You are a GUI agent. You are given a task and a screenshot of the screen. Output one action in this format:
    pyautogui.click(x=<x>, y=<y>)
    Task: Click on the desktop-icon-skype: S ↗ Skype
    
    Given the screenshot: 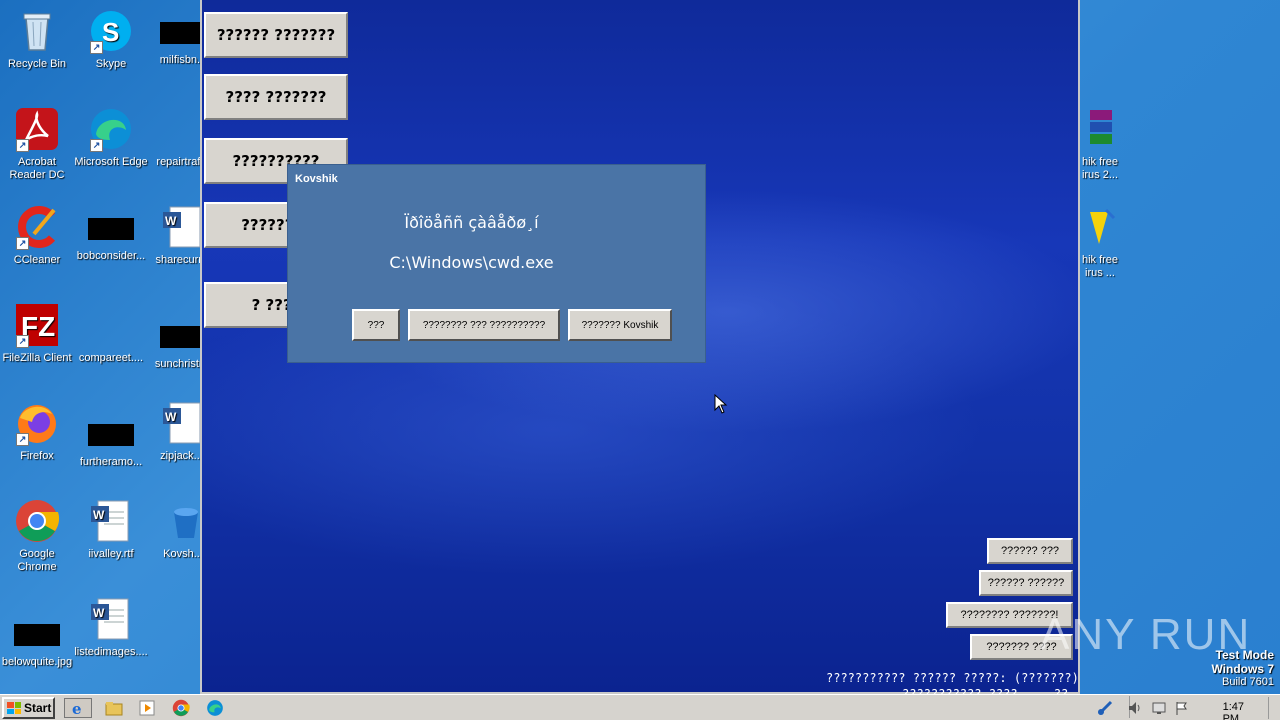 What is the action you would take?
    pyautogui.click(x=111, y=39)
    